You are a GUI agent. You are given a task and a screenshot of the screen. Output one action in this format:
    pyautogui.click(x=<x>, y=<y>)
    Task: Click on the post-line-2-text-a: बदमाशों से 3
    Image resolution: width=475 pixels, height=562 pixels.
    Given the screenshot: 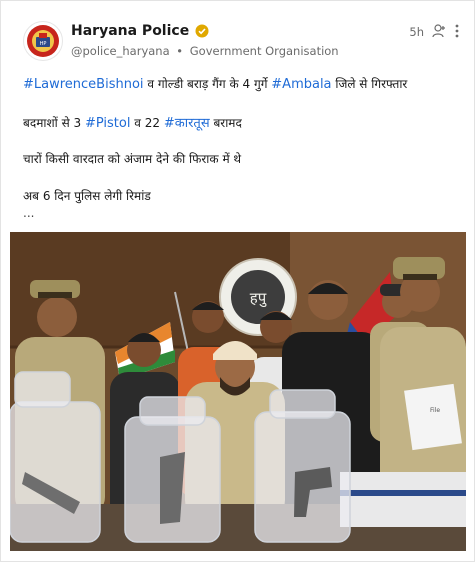 What is the action you would take?
    pyautogui.click(x=54, y=123)
    